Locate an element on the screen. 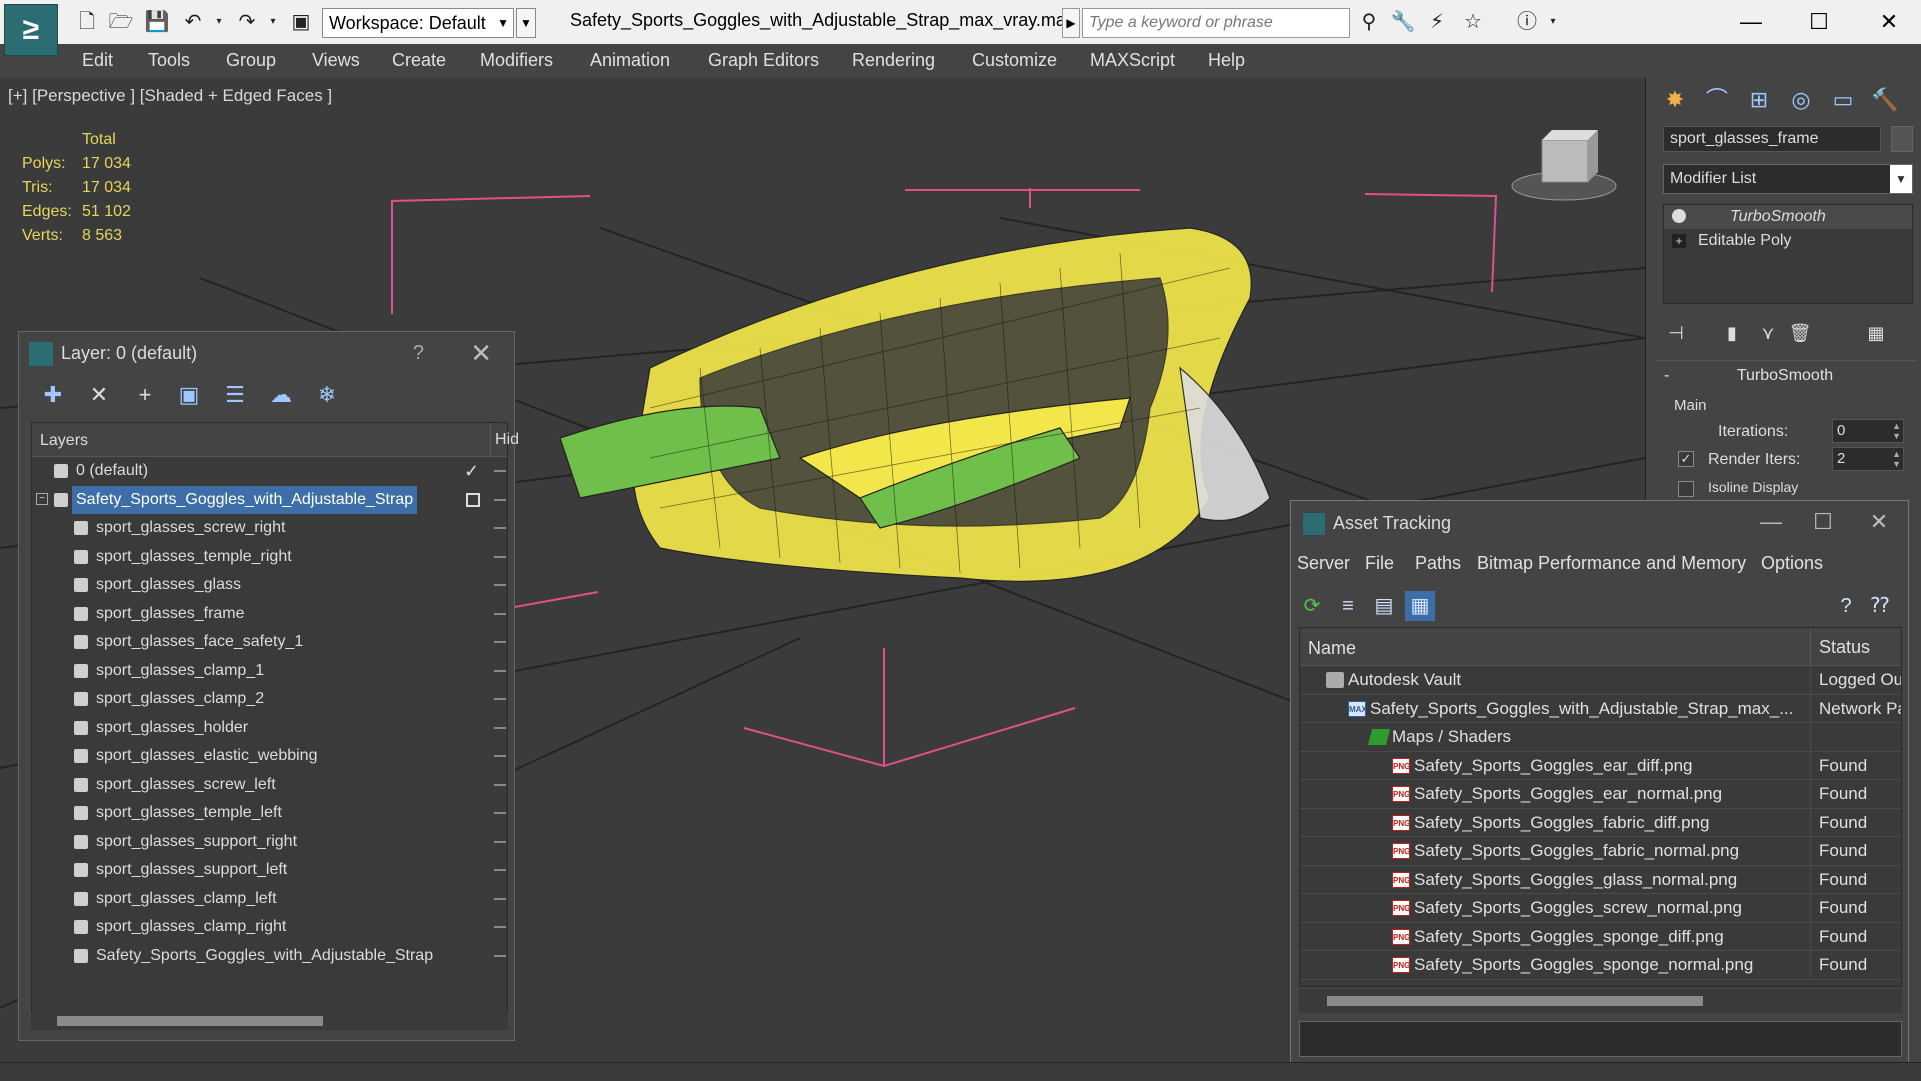 This screenshot has width=1921, height=1081. menu-paths: Paths is located at coordinates (1438, 563).